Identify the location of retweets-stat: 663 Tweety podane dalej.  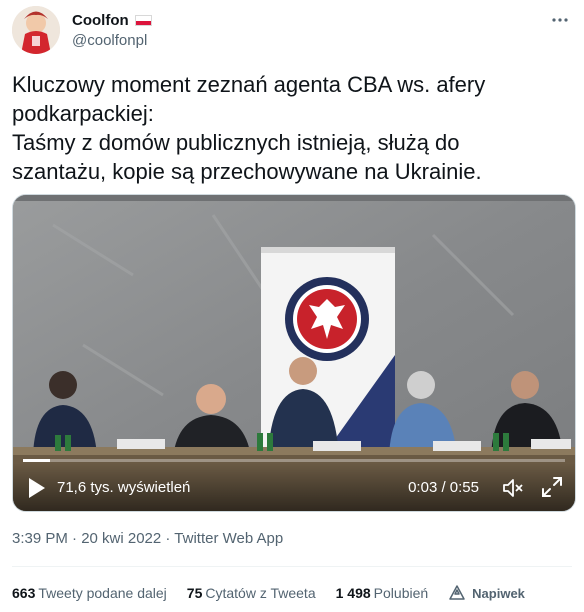
(89, 593).